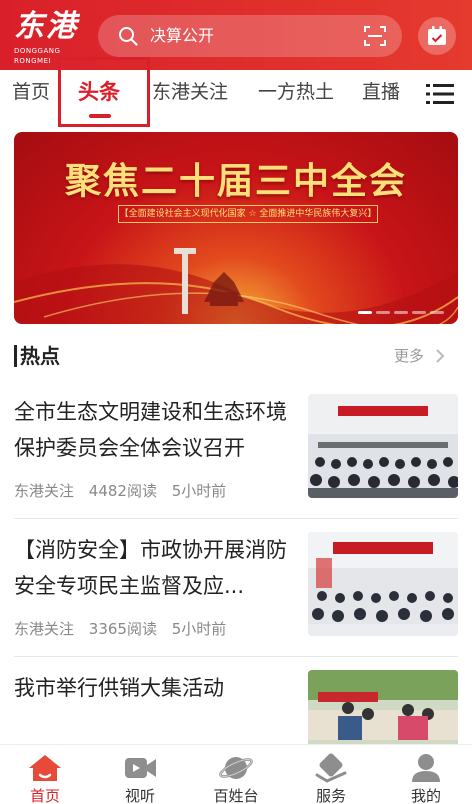 The image size is (472, 804). I want to click on banner-subtitle: 【全面建设社会主义现代化国家 ☆ 全面推进中华民族伟大复兴】, so click(248, 214).